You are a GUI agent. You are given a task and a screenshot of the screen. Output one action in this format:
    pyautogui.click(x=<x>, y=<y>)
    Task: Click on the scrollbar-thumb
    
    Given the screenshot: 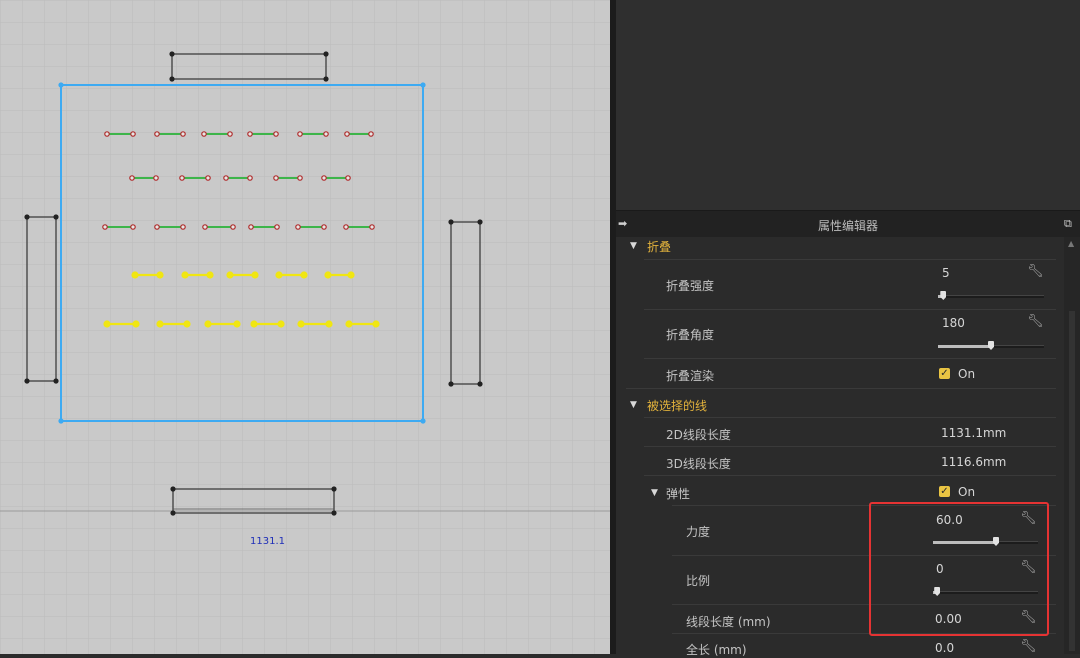 What is the action you would take?
    pyautogui.click(x=1072, y=481)
    